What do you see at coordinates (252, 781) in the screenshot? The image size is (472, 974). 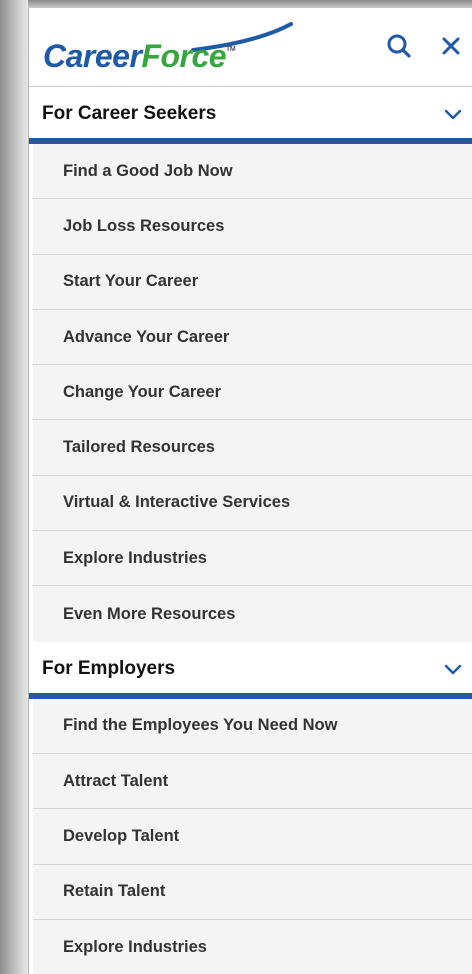 I see `nav-link-item: Attract Talent` at bounding box center [252, 781].